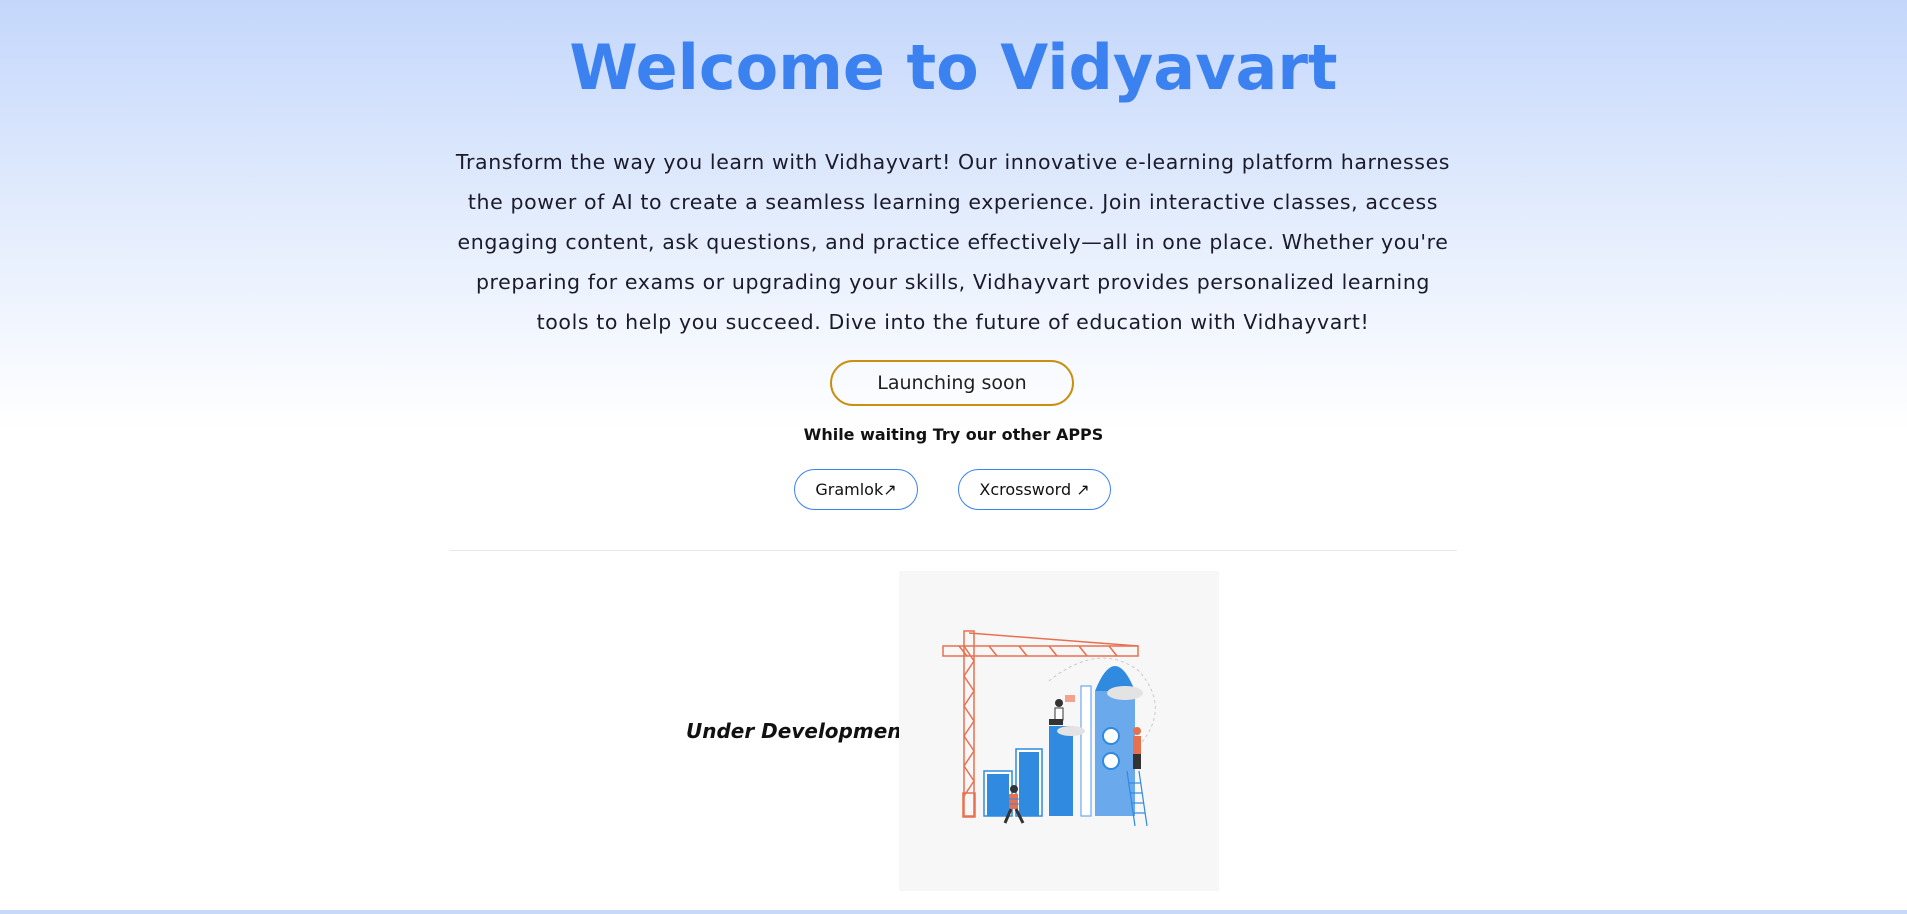  Describe the element at coordinates (953, 912) in the screenshot. I see `bottom-border` at that location.